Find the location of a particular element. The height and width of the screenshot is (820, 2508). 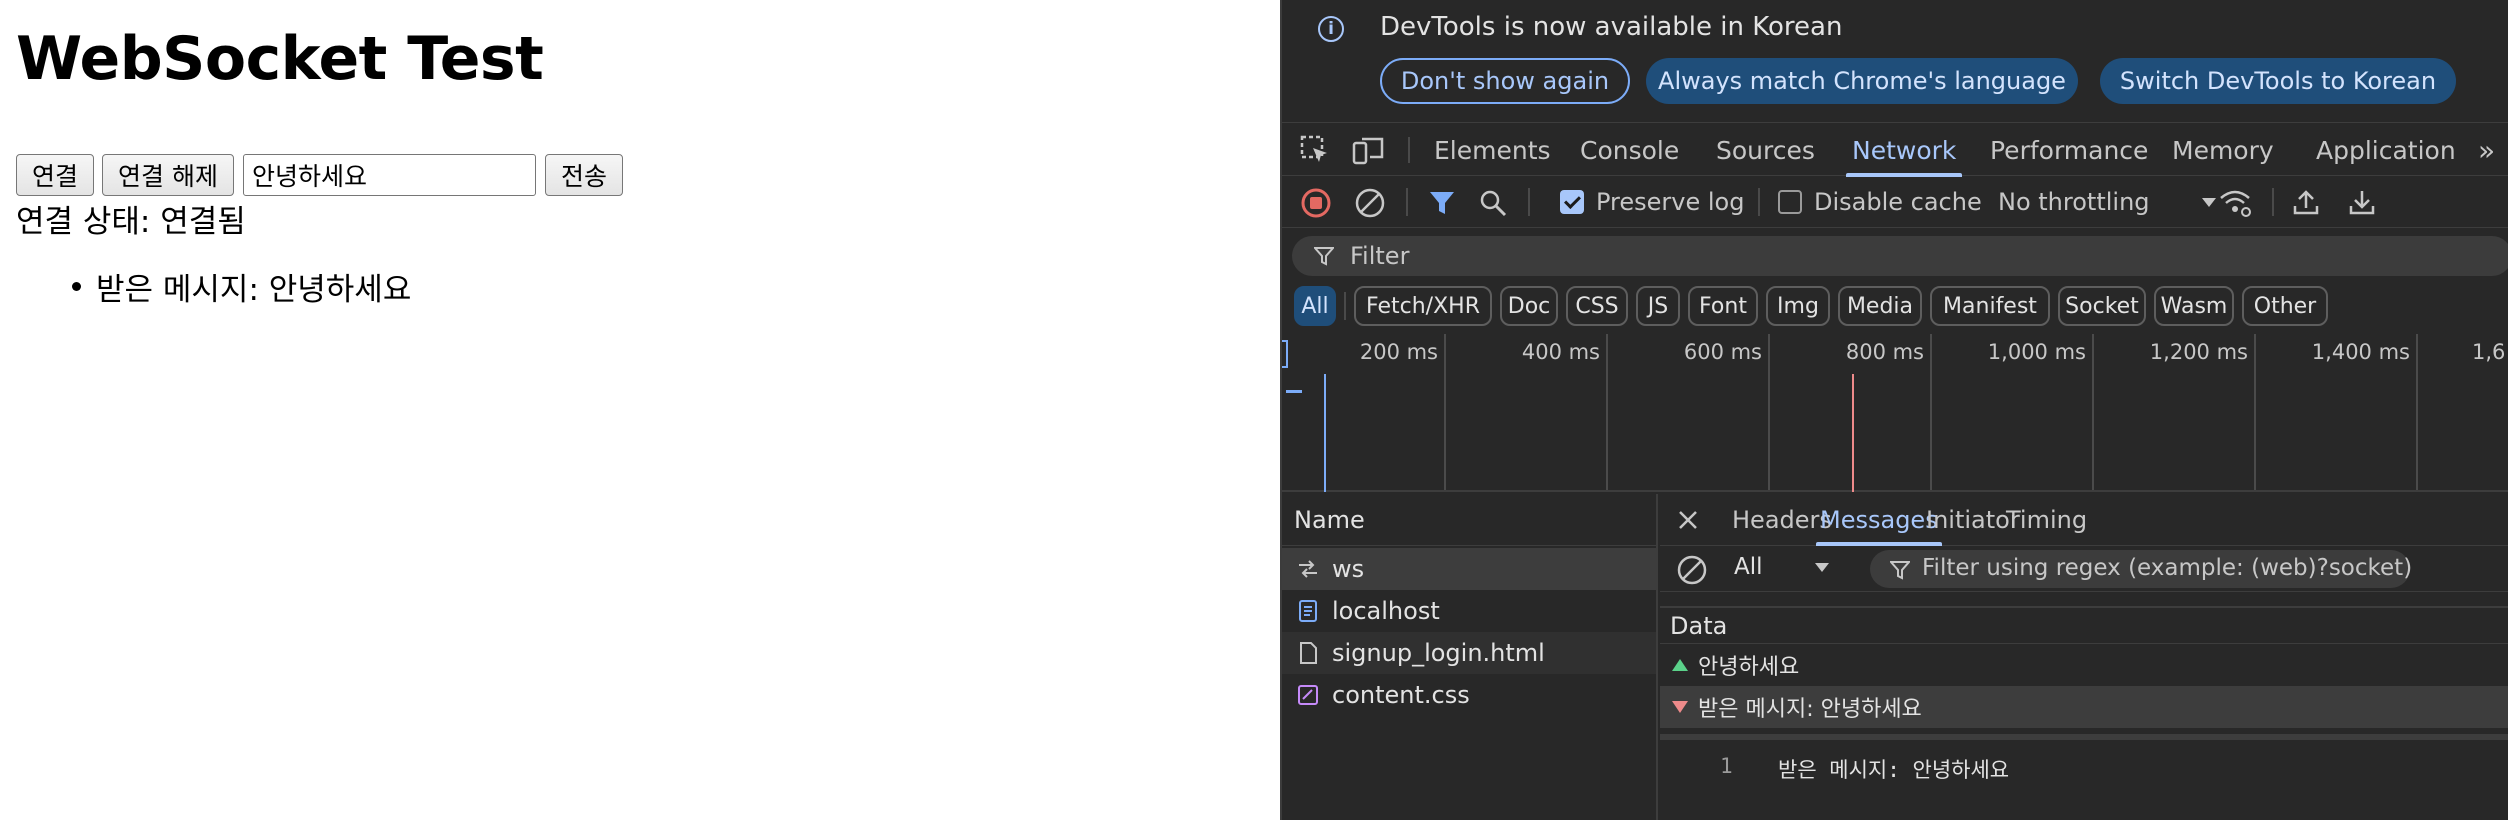

type-filter-all: All is located at coordinates (1315, 306).